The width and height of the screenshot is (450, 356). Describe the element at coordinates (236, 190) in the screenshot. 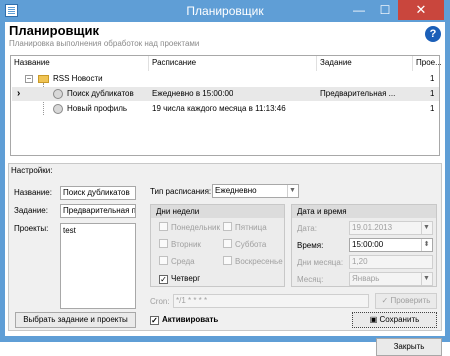

I see `schedule-type-value: Ежедневно` at that location.